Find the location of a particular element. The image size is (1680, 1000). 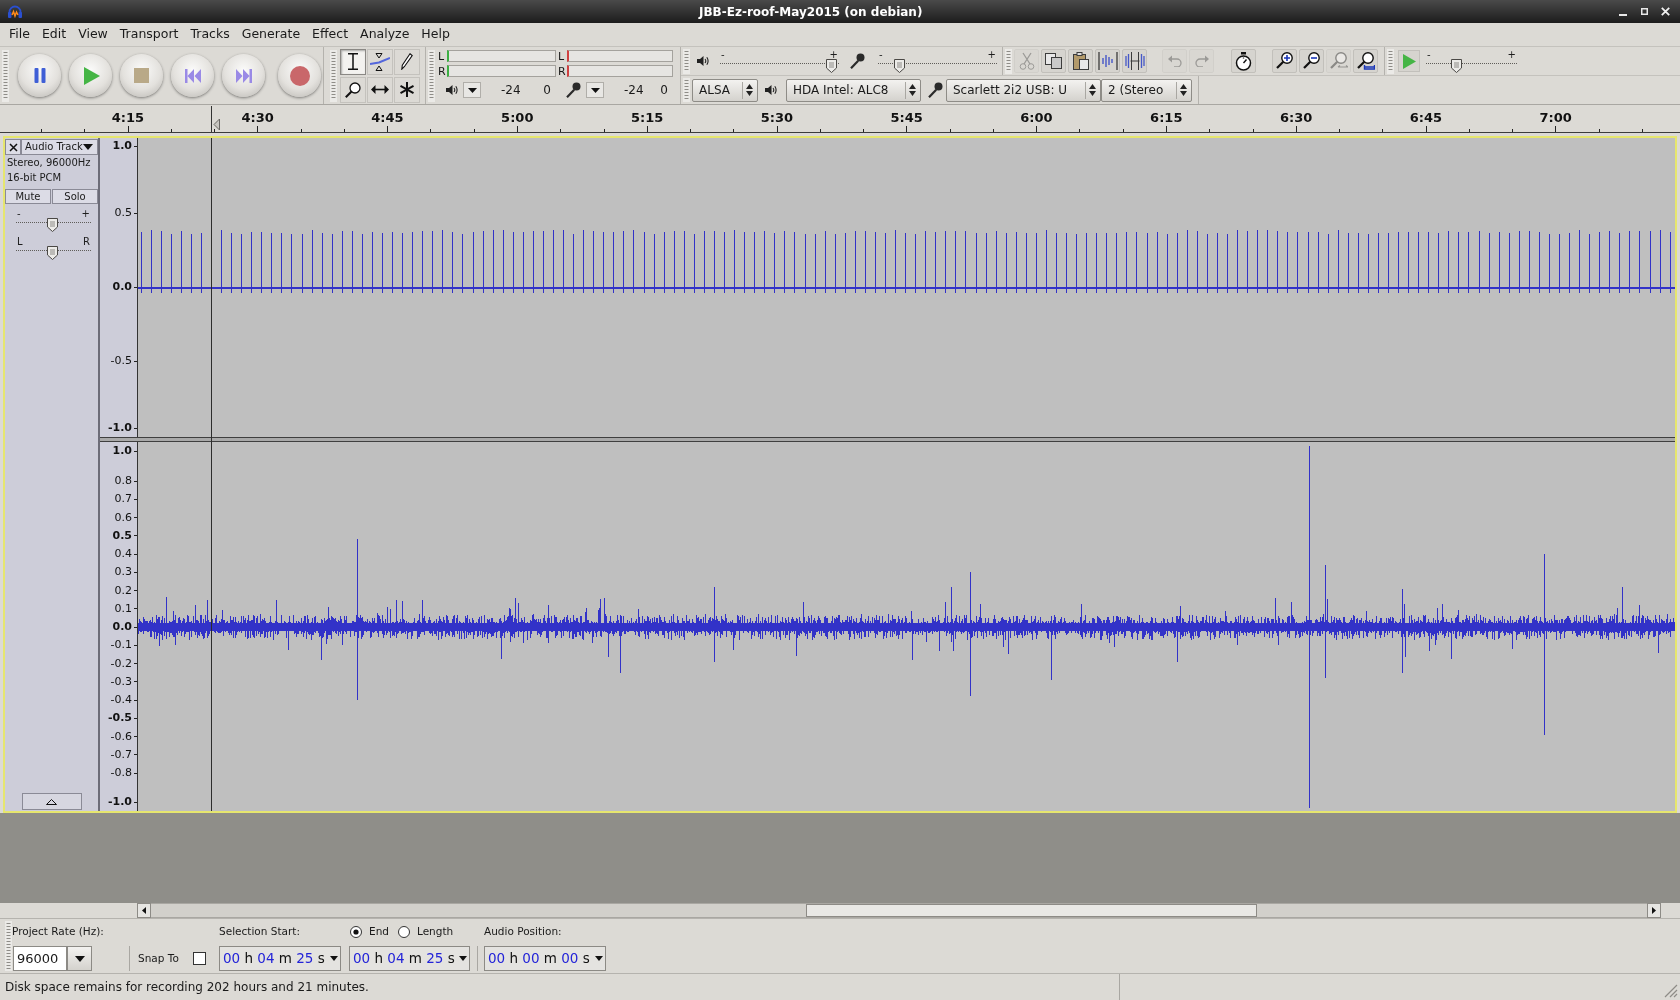

channel-label: L is located at coordinates (442, 56).